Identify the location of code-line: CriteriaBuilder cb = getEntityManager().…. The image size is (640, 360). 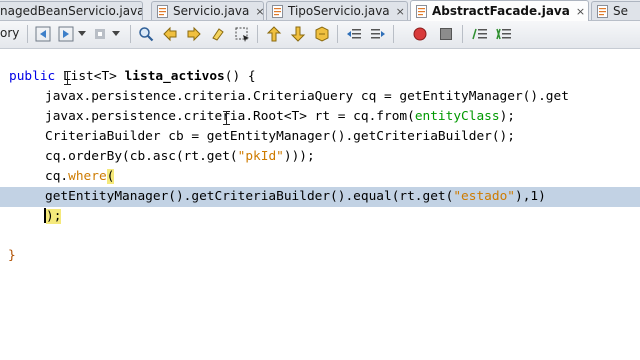
(320, 137).